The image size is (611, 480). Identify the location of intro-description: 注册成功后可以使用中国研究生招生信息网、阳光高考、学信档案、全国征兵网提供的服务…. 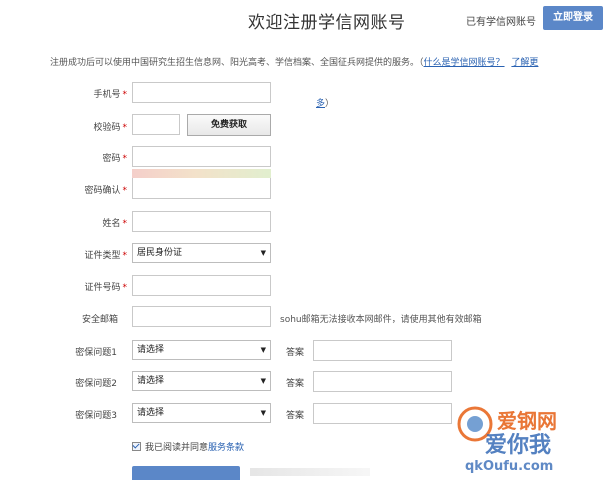
(237, 63).